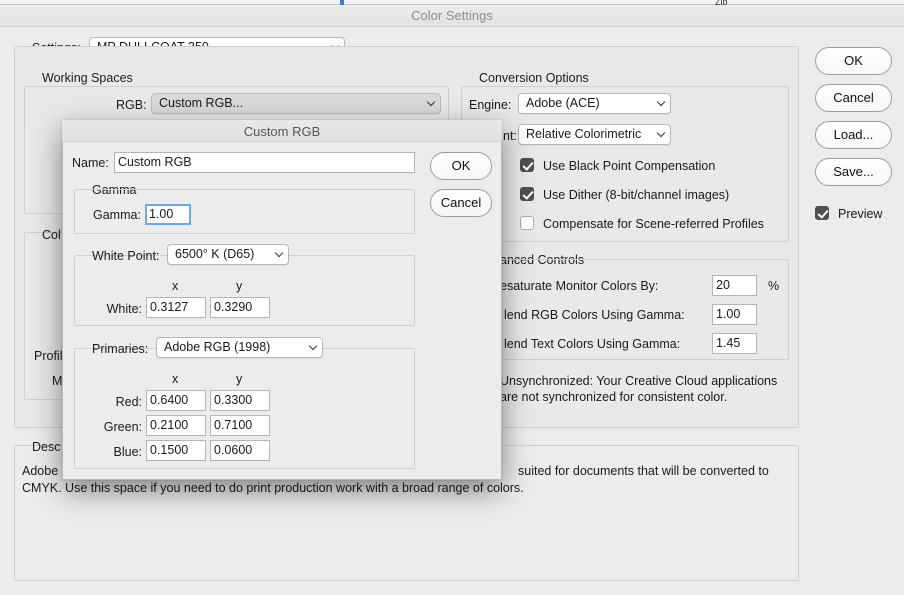  What do you see at coordinates (240, 450) in the screenshot?
I see `blue-y-field: 0.0600` at bounding box center [240, 450].